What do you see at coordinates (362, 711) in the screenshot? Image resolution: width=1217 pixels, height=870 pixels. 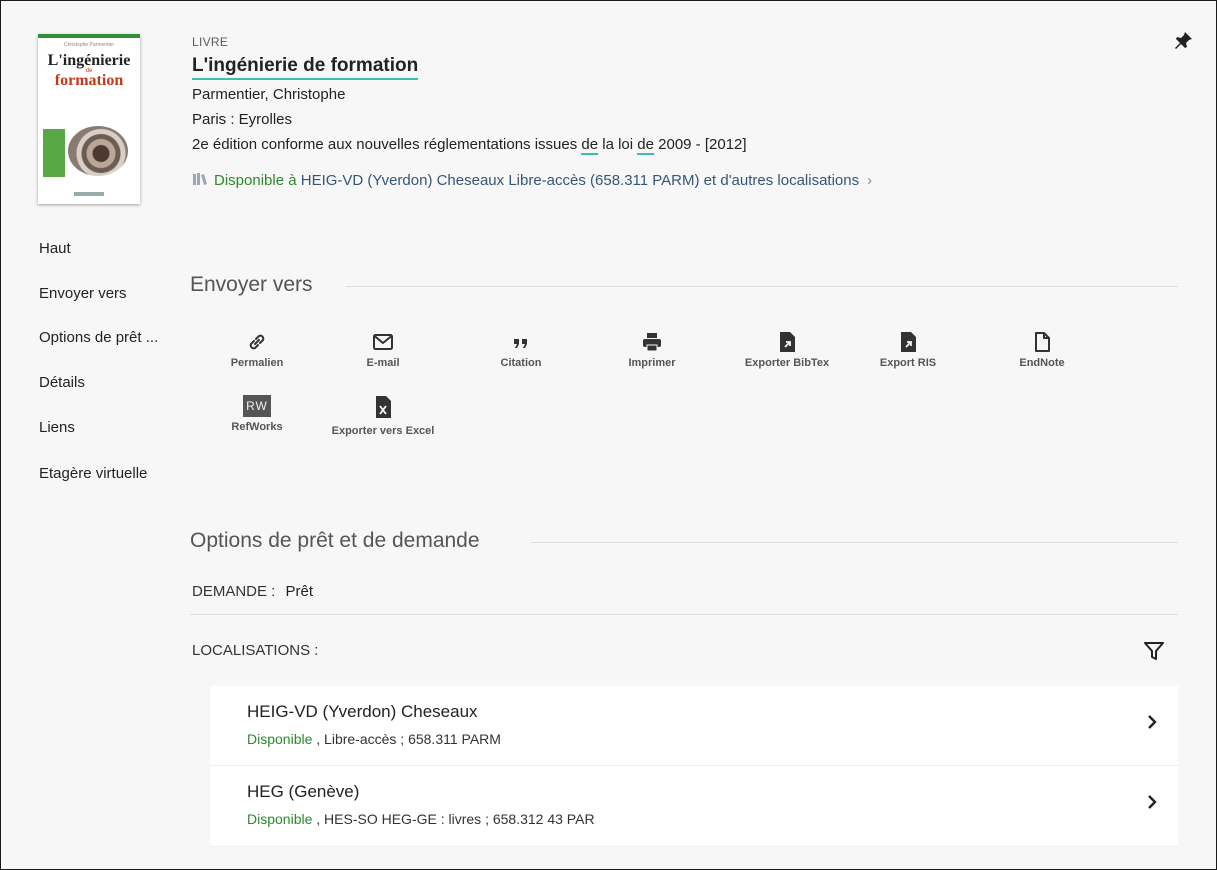 I see `location-name: HEIG-VD (Yverdon) Cheseaux` at bounding box center [362, 711].